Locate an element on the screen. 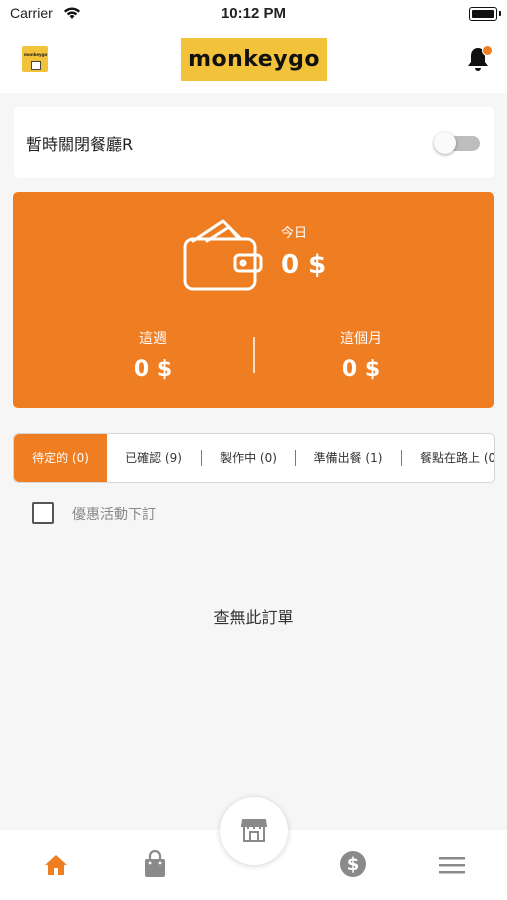  notification-dot is located at coordinates (487, 50).